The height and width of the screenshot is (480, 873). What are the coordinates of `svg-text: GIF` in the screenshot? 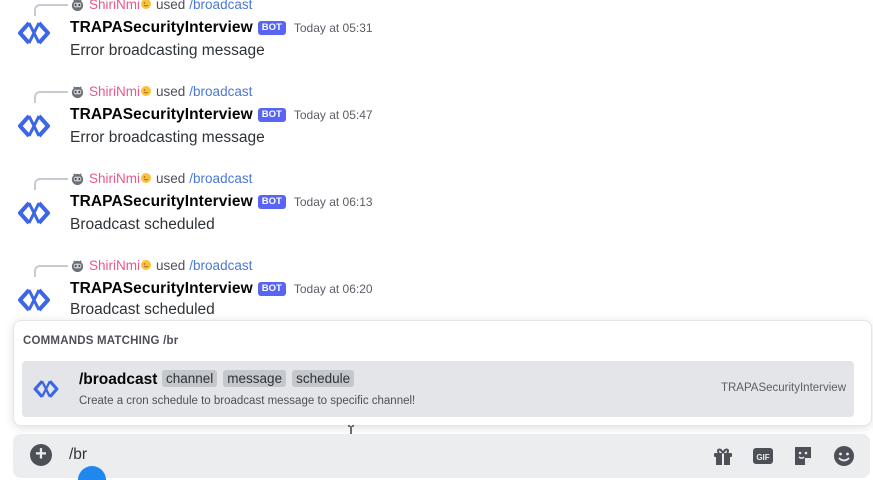 It's located at (762, 457).